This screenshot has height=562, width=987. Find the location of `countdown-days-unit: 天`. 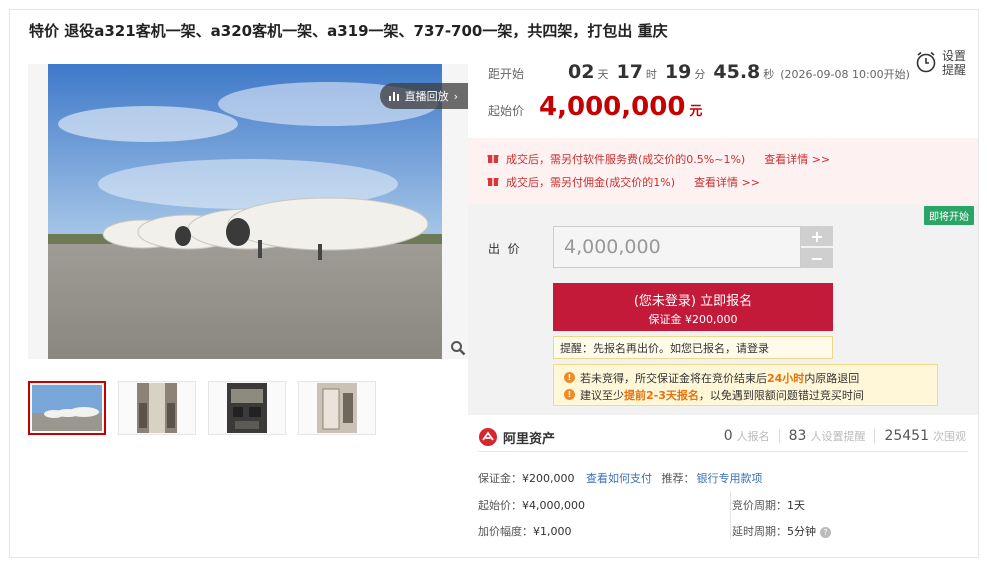

countdown-days-unit: 天 is located at coordinates (603, 74).